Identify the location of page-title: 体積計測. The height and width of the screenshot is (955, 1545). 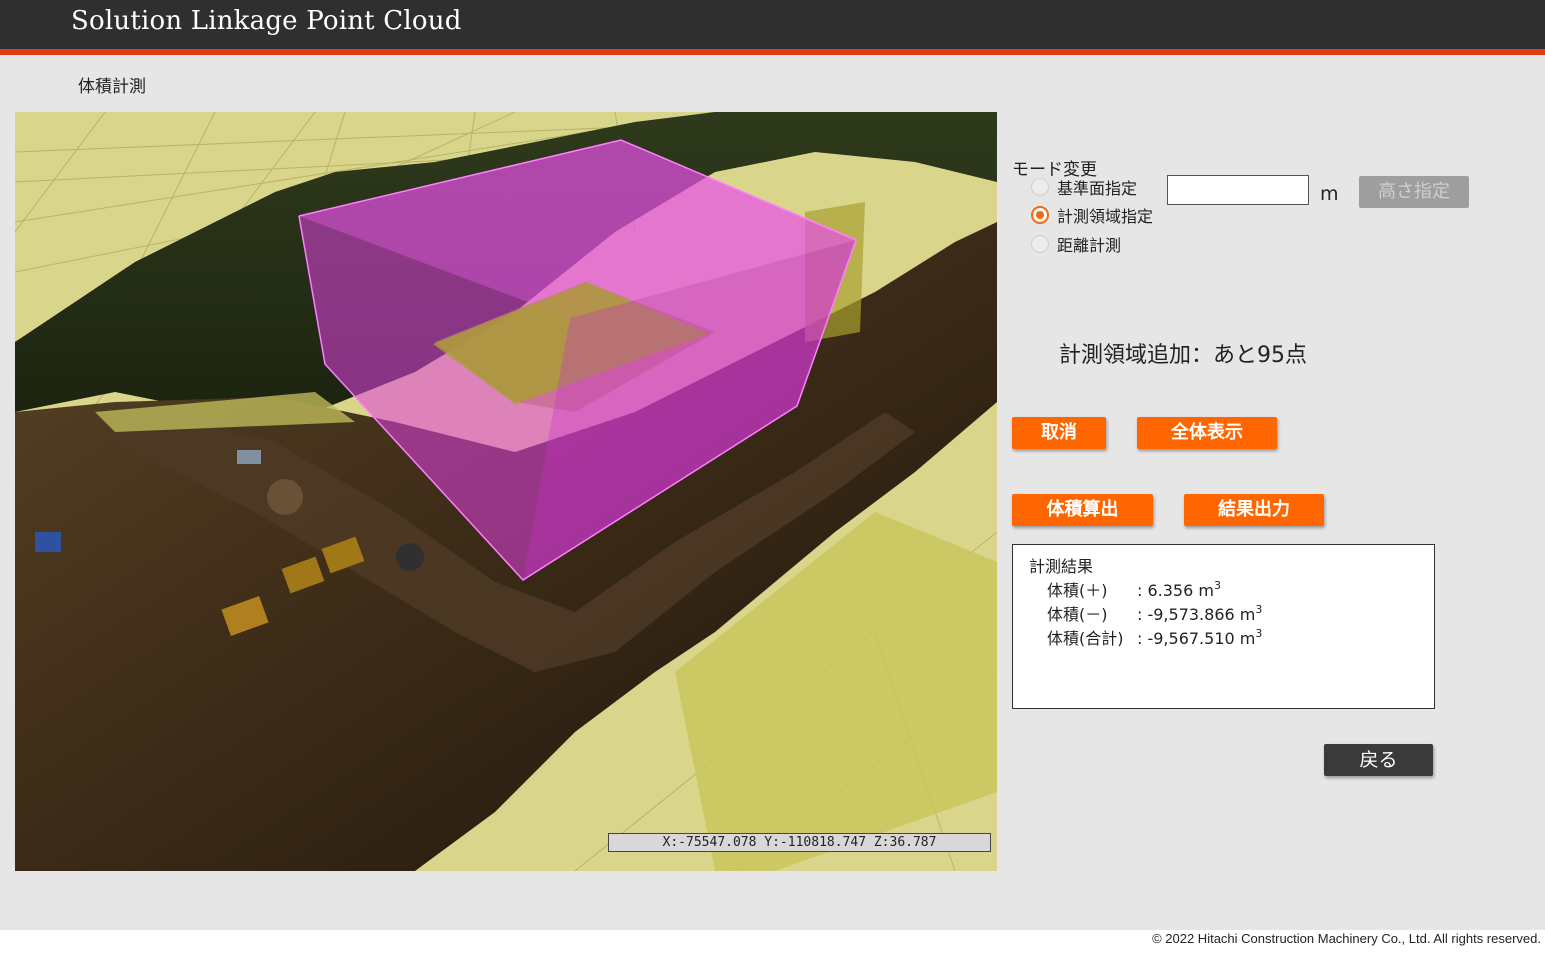
(112, 87).